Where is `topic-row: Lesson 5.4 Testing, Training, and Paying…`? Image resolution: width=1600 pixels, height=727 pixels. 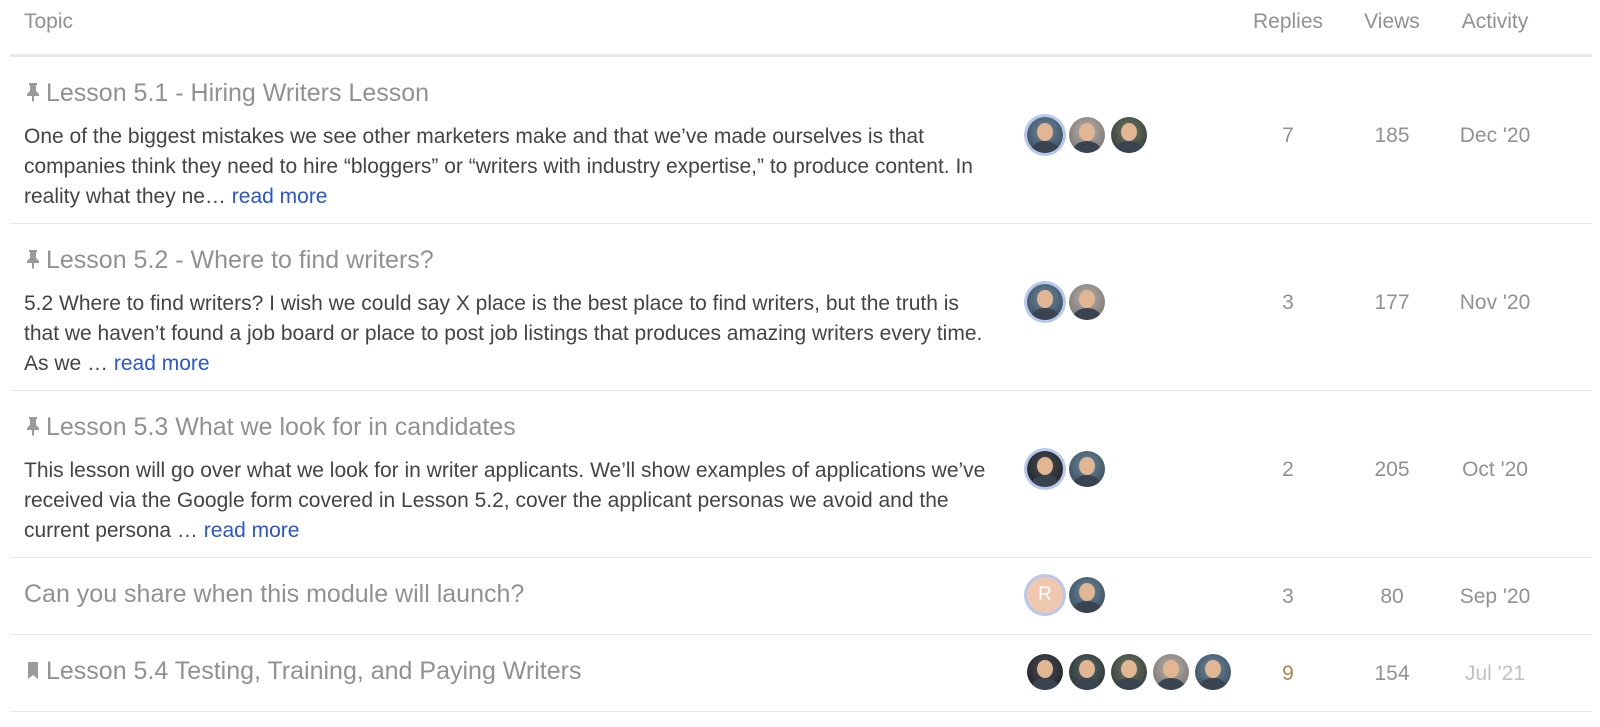
topic-row: Lesson 5.4 Testing, Training, and Paying… is located at coordinates (801, 673).